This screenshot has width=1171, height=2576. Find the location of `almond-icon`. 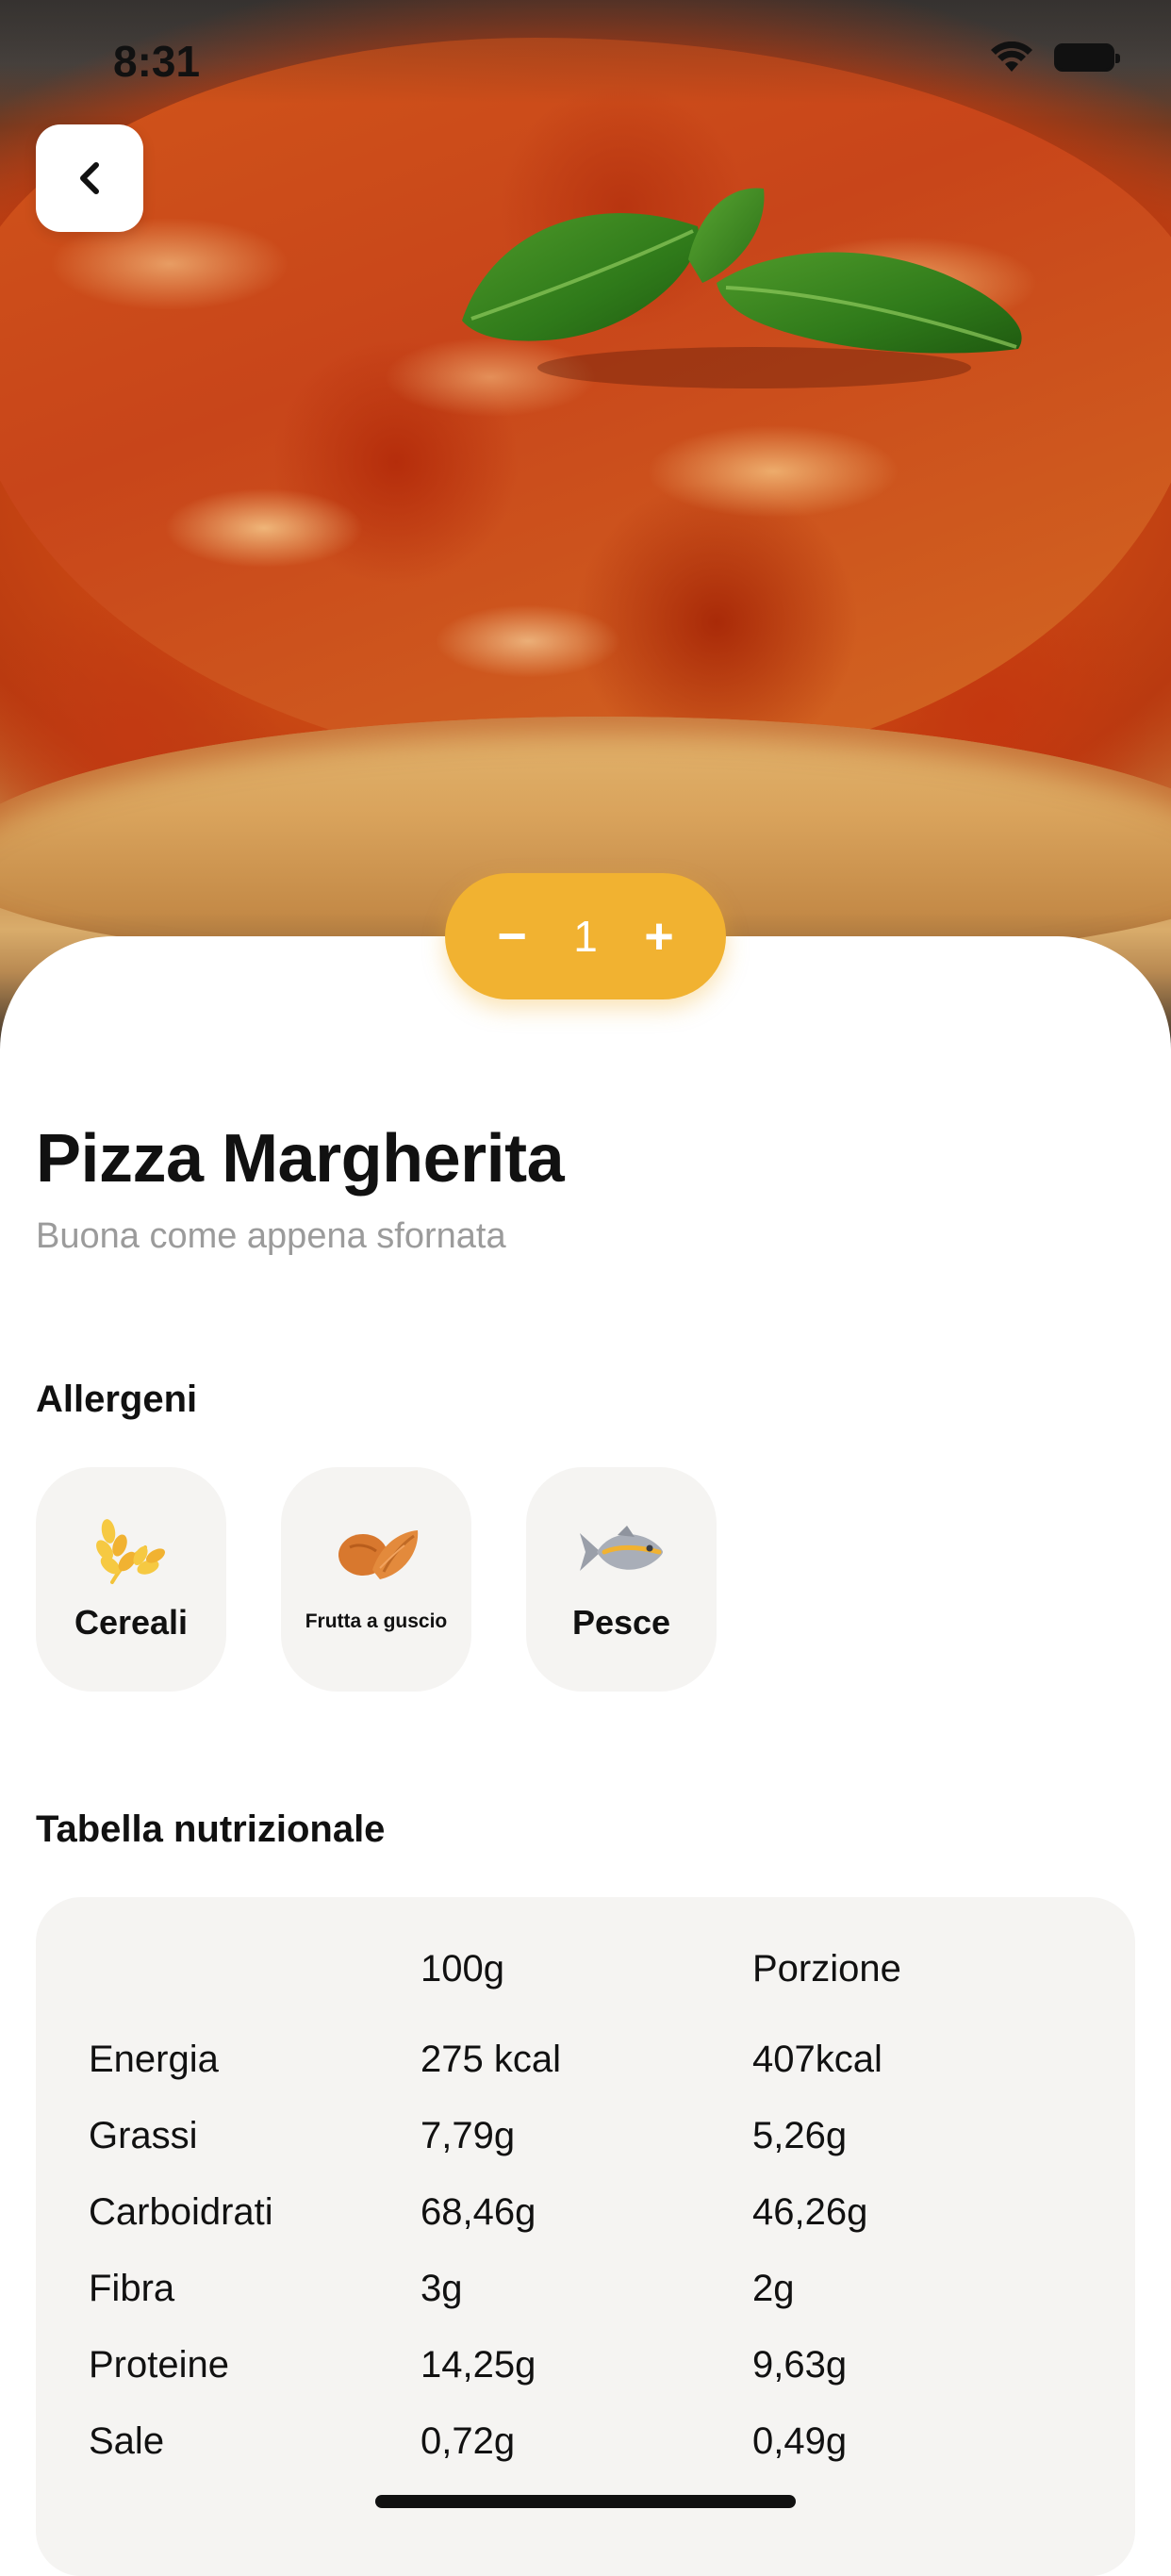

almond-icon is located at coordinates (378, 1554).